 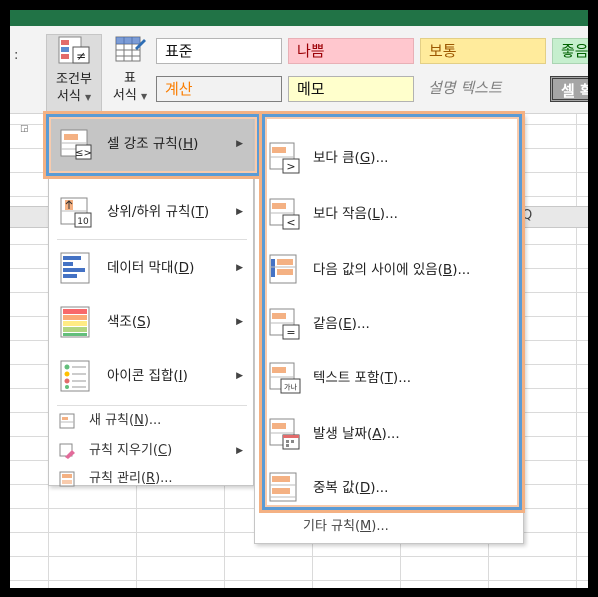 I want to click on duplicate-values-icon, so click(x=285, y=488).